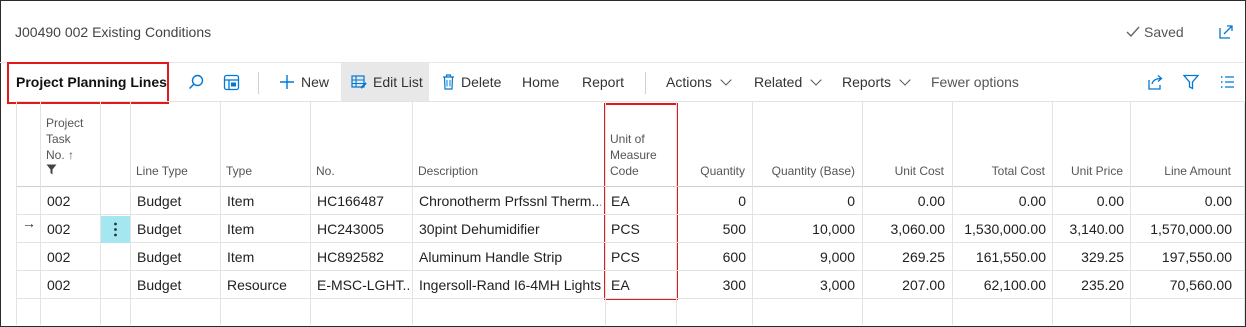 The width and height of the screenshot is (1246, 327). What do you see at coordinates (633, 155) in the screenshot?
I see `column-header-uom: Unit of Measure Code` at bounding box center [633, 155].